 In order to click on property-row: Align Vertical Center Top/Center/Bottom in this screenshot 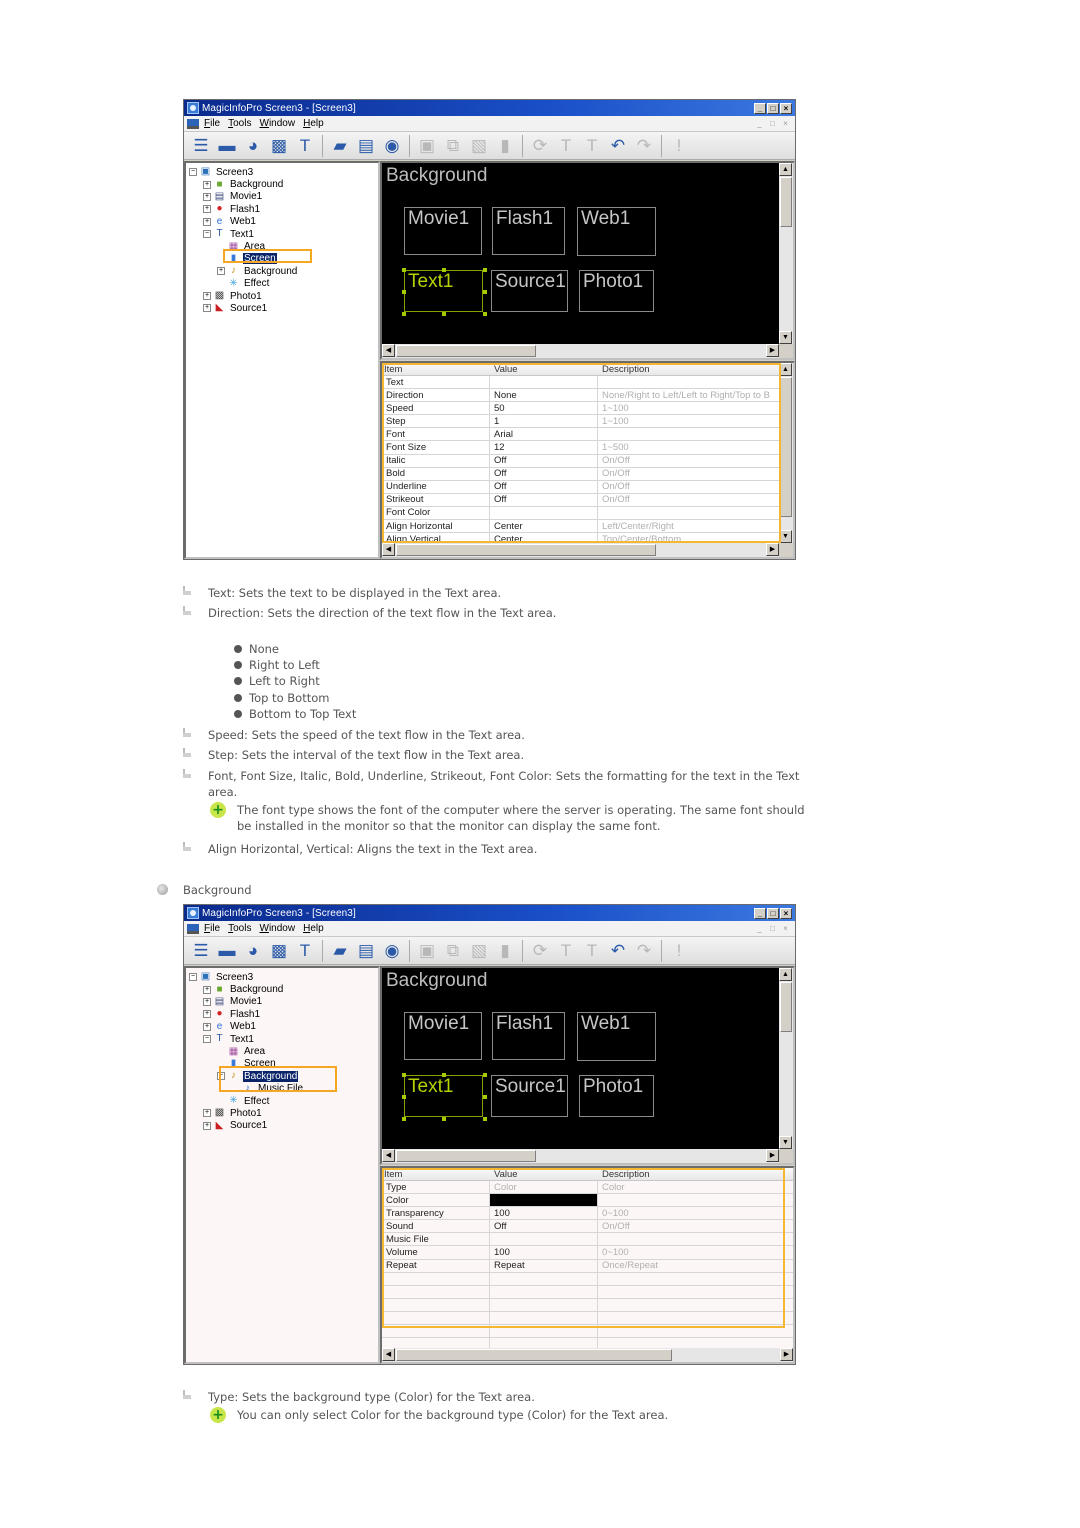, I will do `click(580, 538)`.